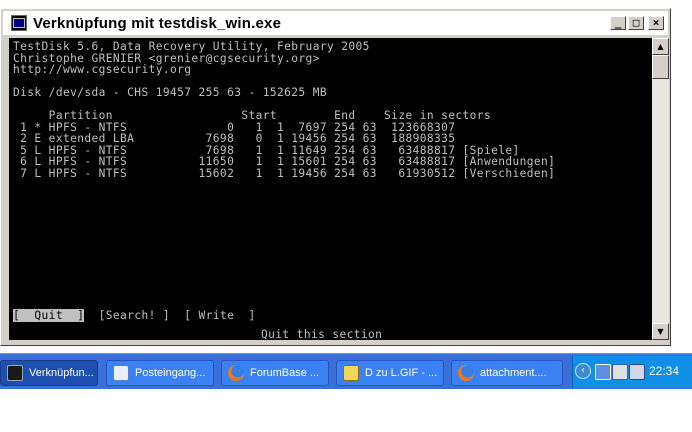 The width and height of the screenshot is (692, 432). What do you see at coordinates (121, 373) in the screenshot?
I see `mail-icon` at bounding box center [121, 373].